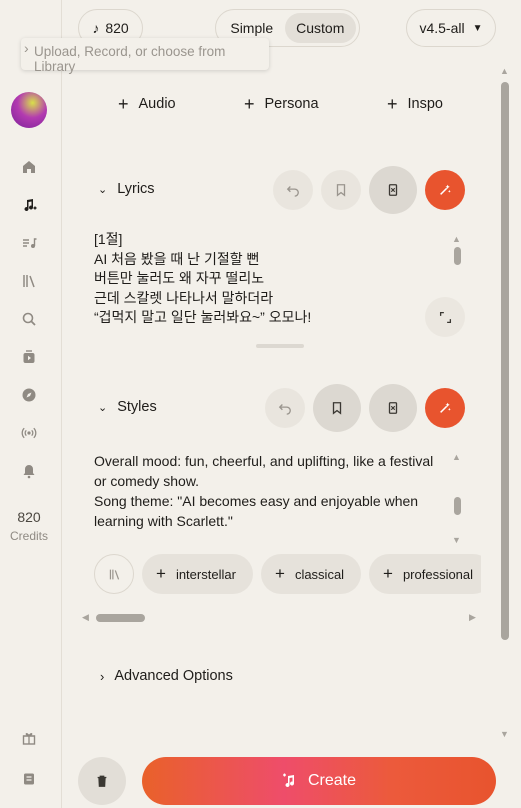 The image size is (521, 808). I want to click on add-audio-label: Audio, so click(157, 104).